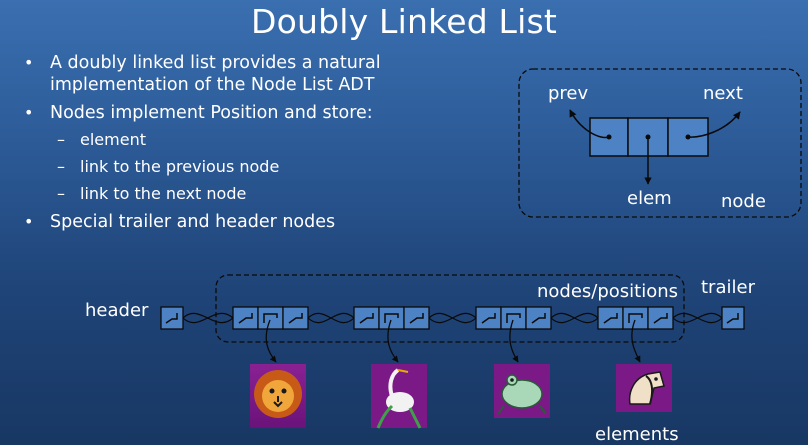 The width and height of the screenshot is (808, 445). I want to click on horse-icon, so click(644, 388).